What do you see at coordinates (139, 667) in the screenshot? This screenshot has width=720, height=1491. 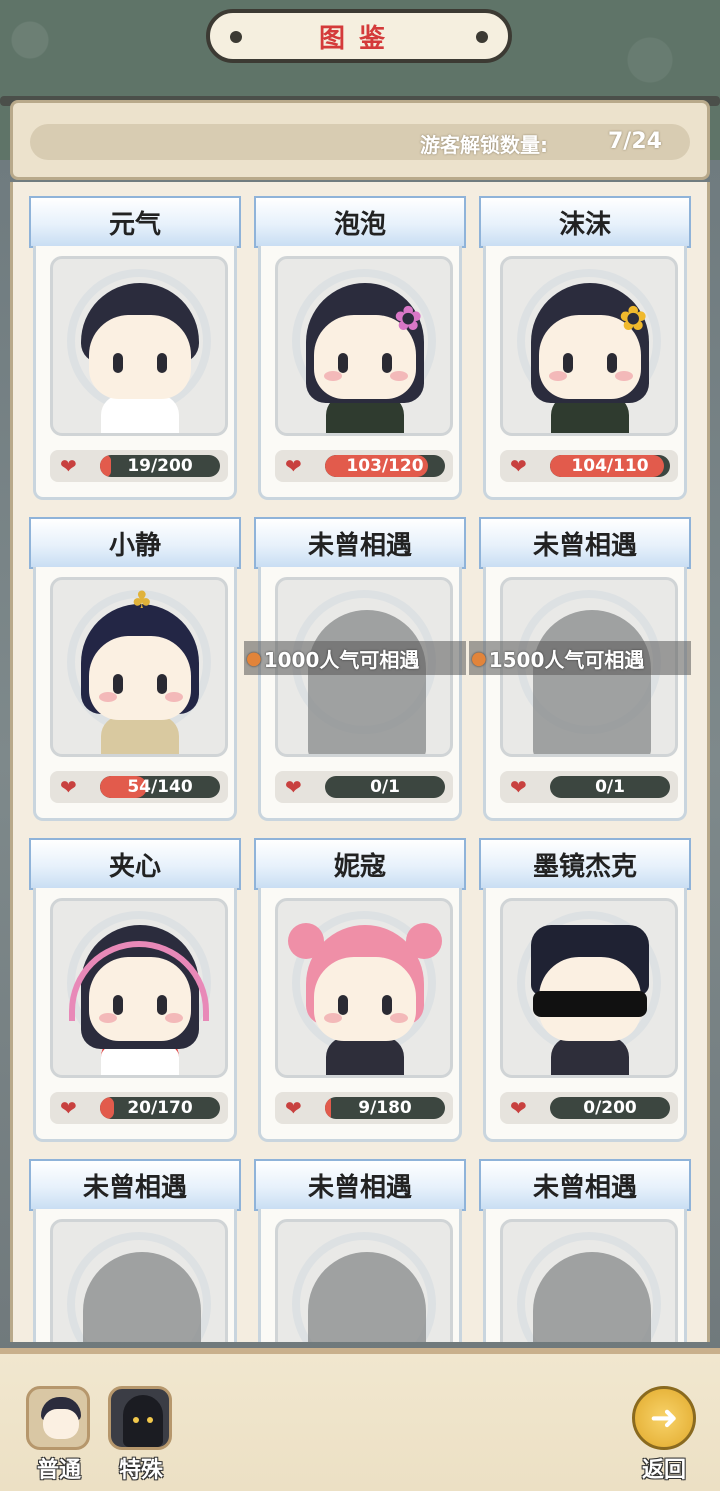 I see `character-portrait: ♣` at bounding box center [139, 667].